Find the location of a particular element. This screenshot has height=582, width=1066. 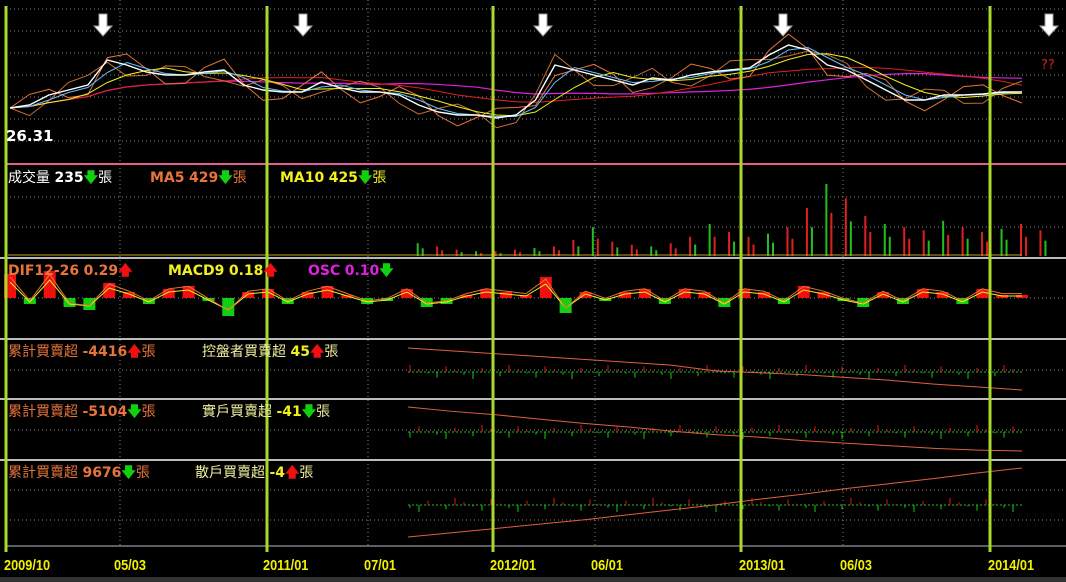

cumulative-value: 9676 is located at coordinates (102, 473).